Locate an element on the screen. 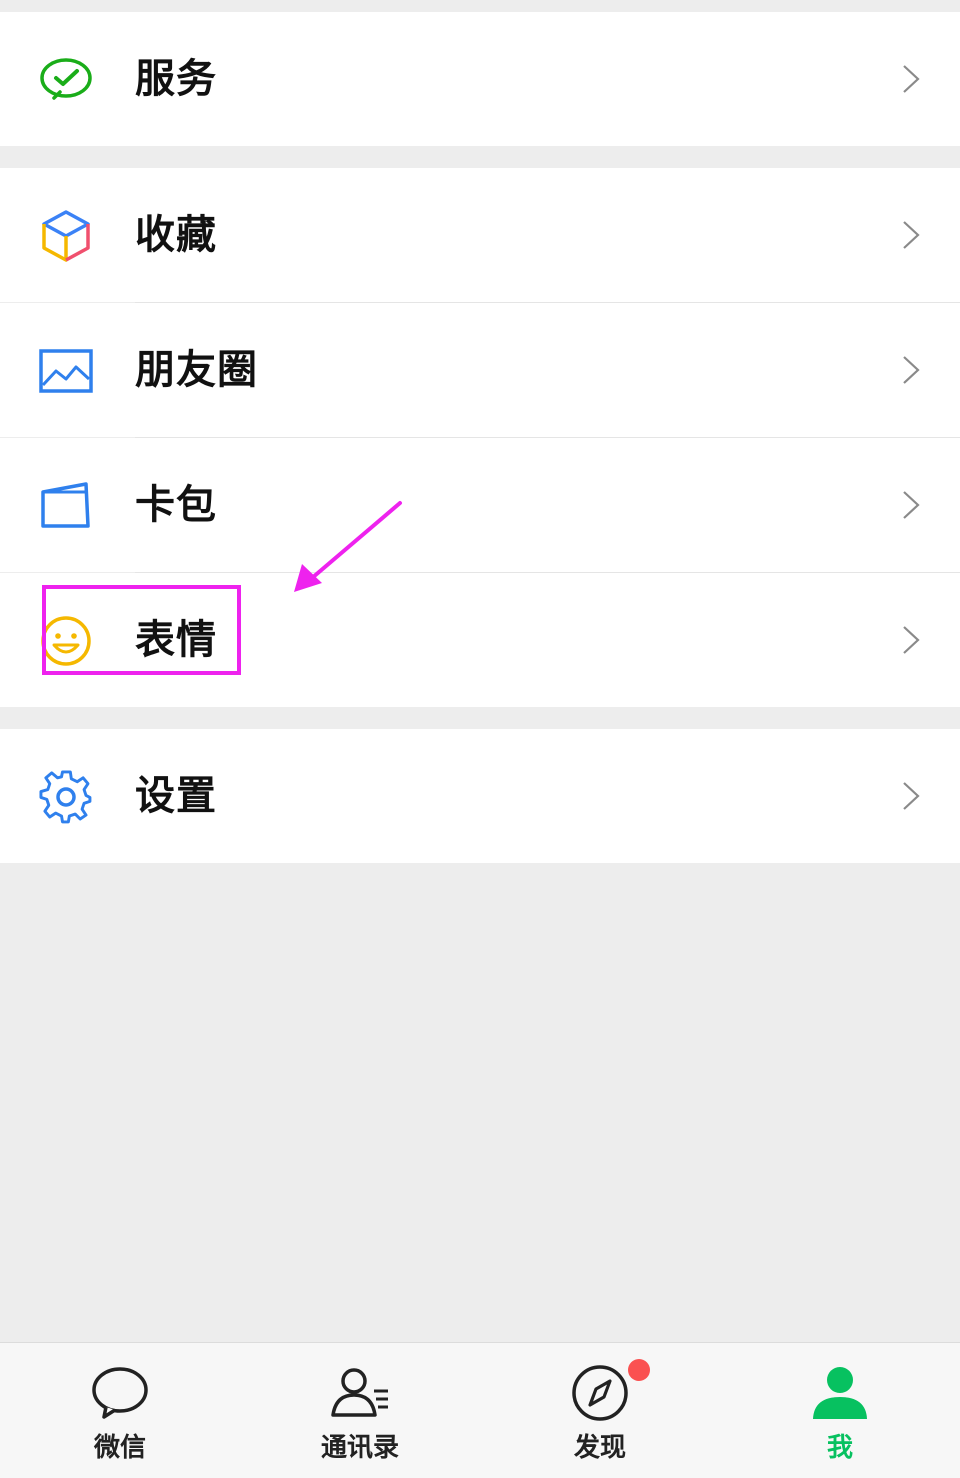 This screenshot has height=1478, width=960. card-icon is located at coordinates (65, 505).